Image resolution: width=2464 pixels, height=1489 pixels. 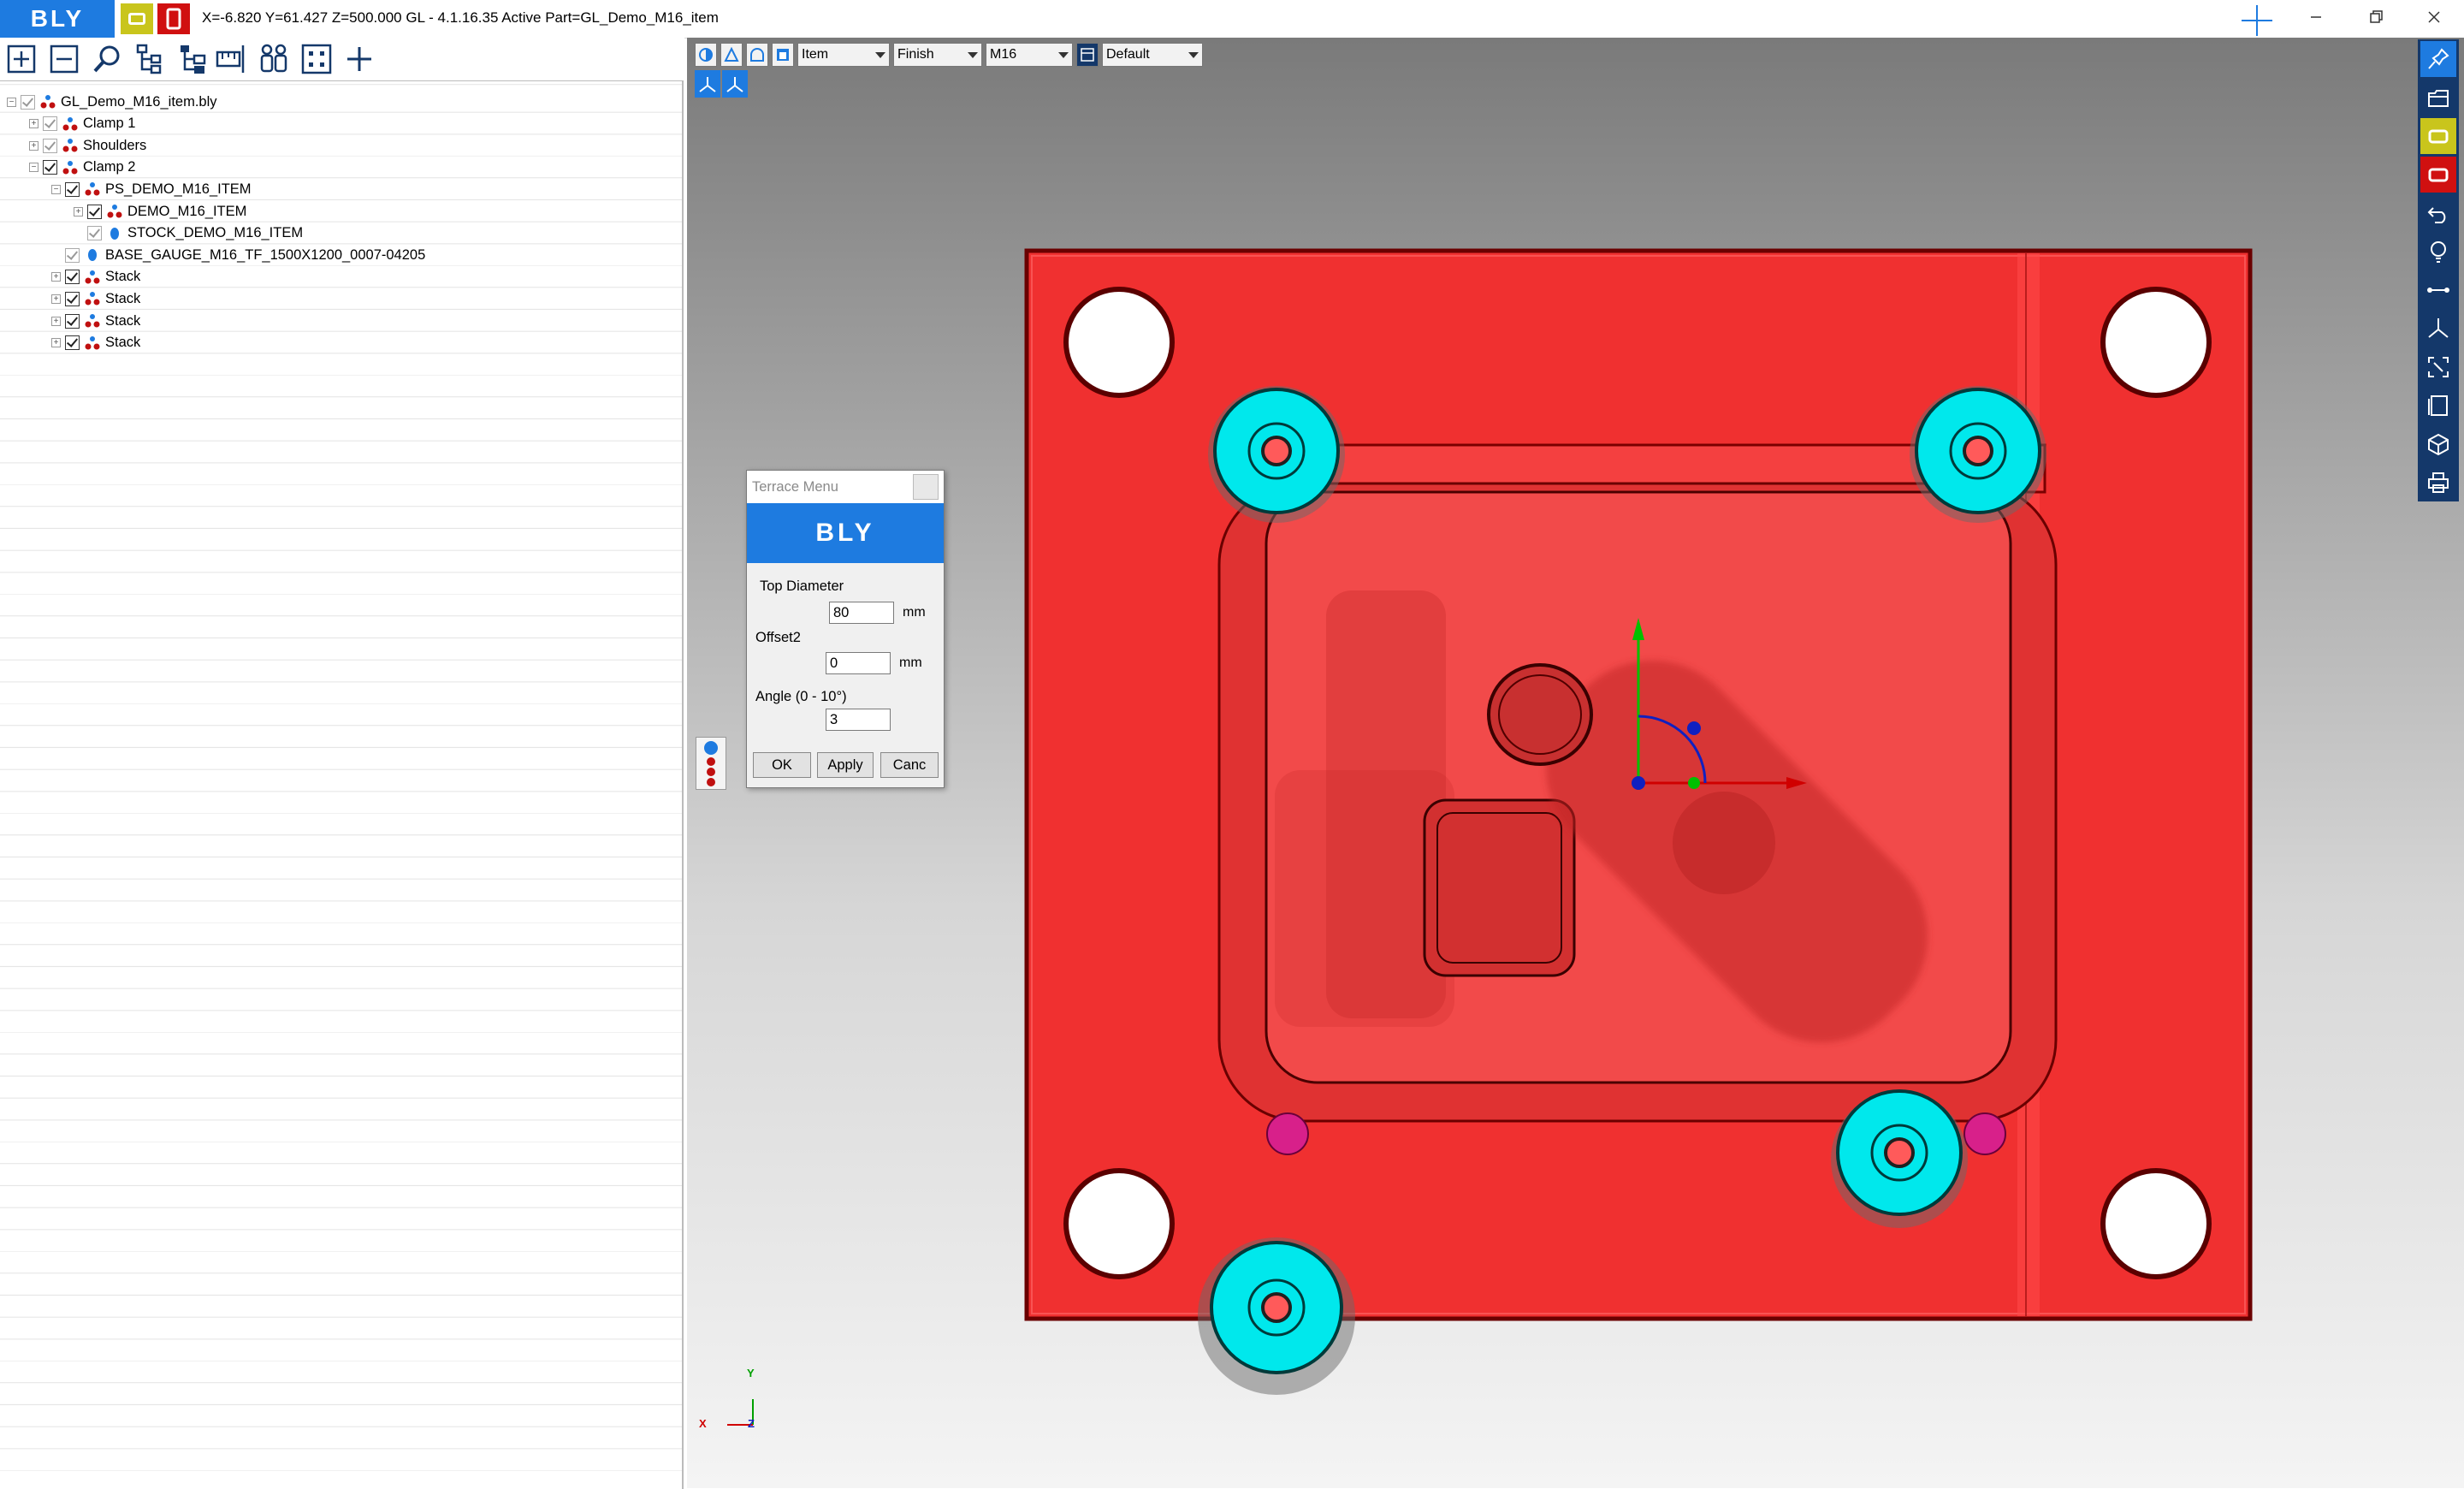 What do you see at coordinates (1029, 55) in the screenshot?
I see `size-select: M16` at bounding box center [1029, 55].